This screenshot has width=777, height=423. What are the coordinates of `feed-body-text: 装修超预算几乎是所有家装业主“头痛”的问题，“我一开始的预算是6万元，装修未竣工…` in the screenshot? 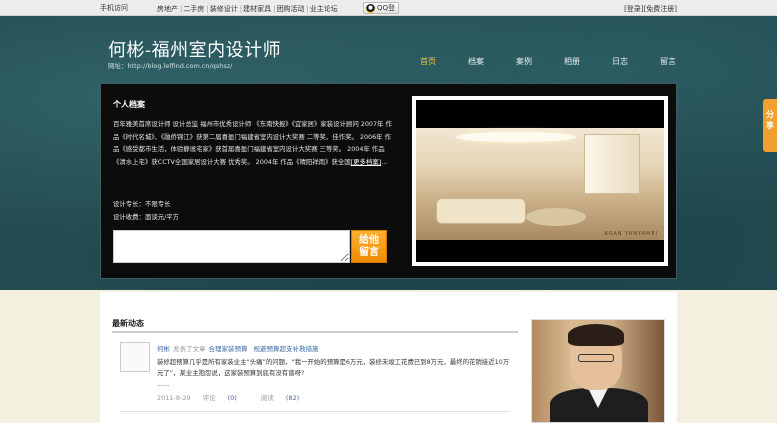 It's located at (333, 367).